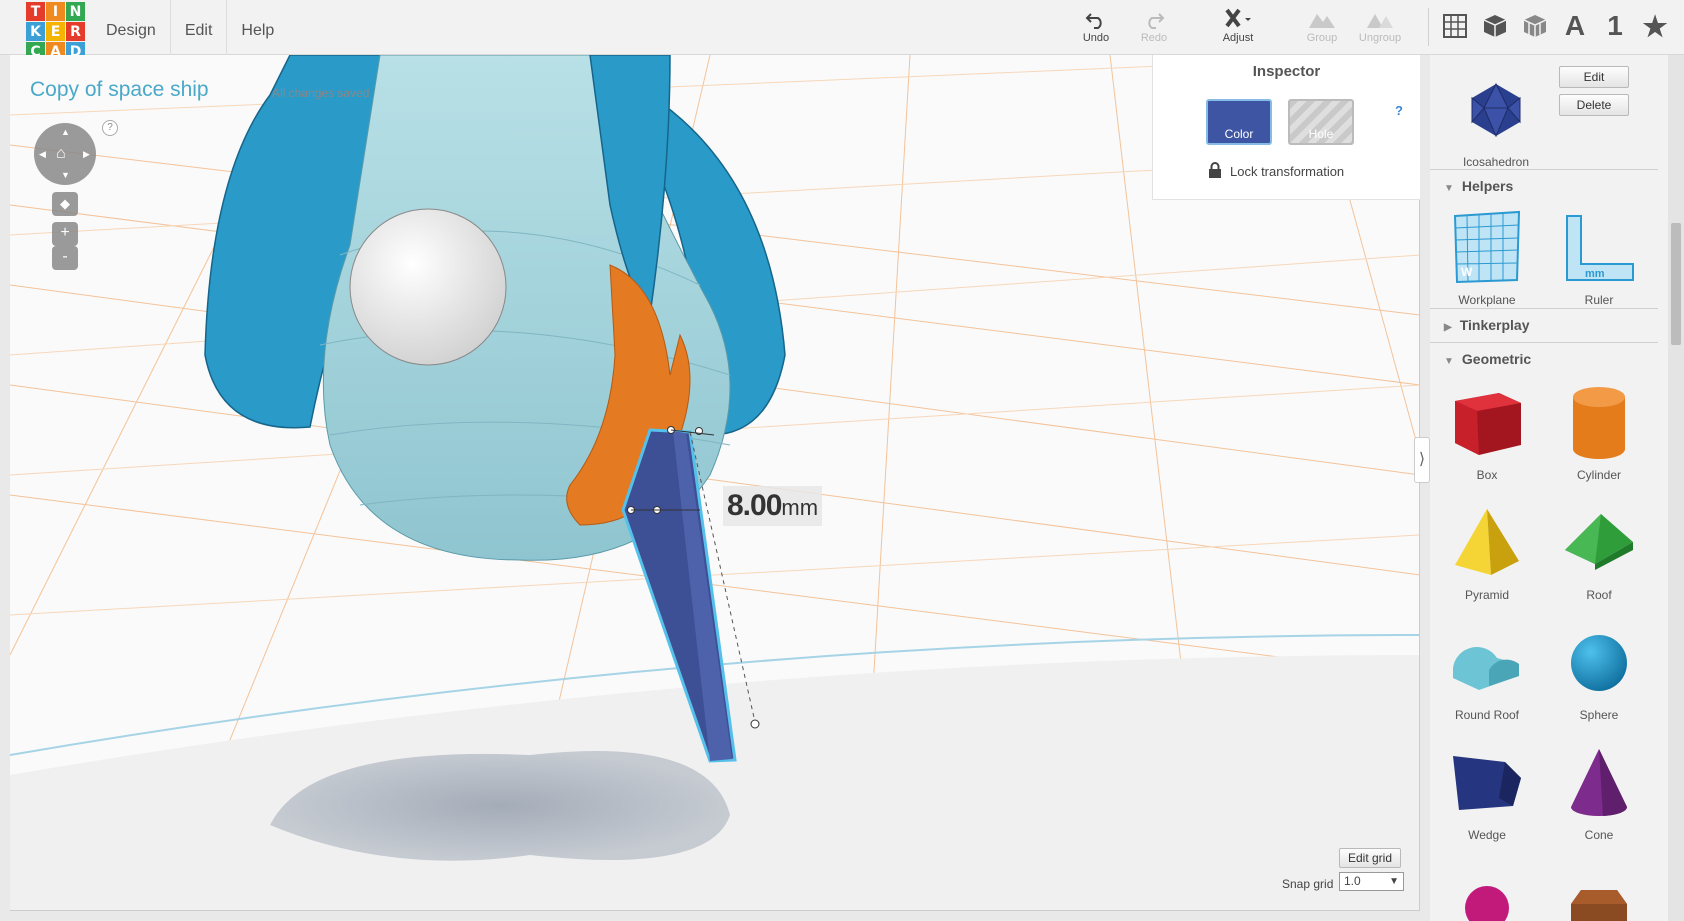 The height and width of the screenshot is (921, 1684). I want to click on handle-bottom, so click(755, 724).